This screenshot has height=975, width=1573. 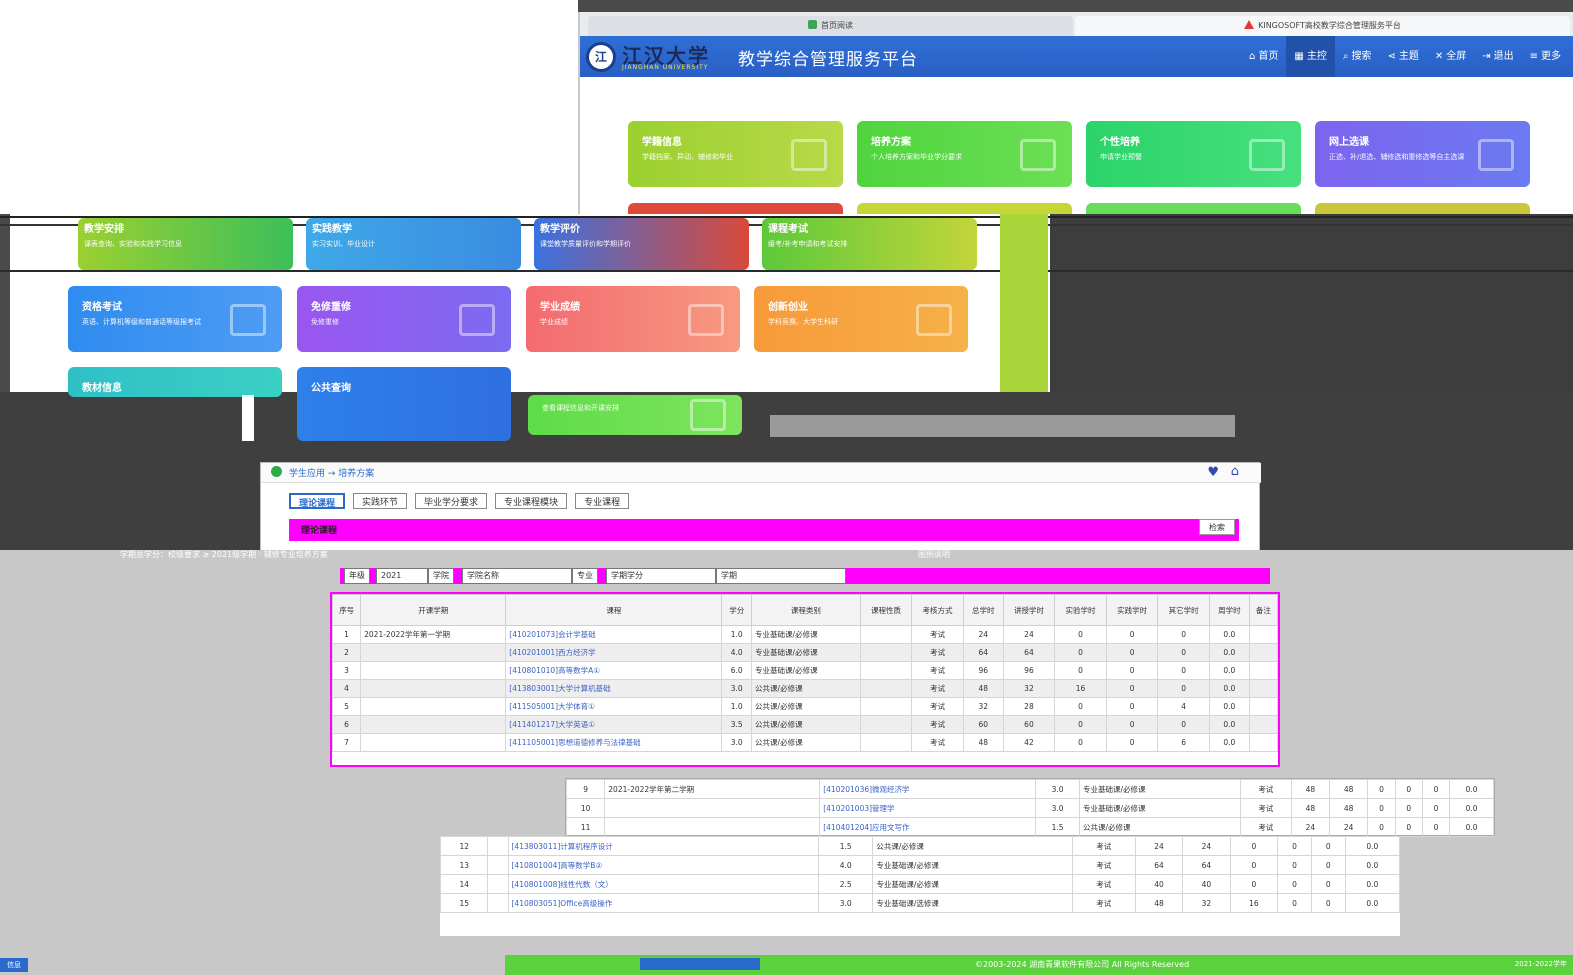 What do you see at coordinates (663, 846) in the screenshot?
I see `table-cell: [413803011]计算机程序设计` at bounding box center [663, 846].